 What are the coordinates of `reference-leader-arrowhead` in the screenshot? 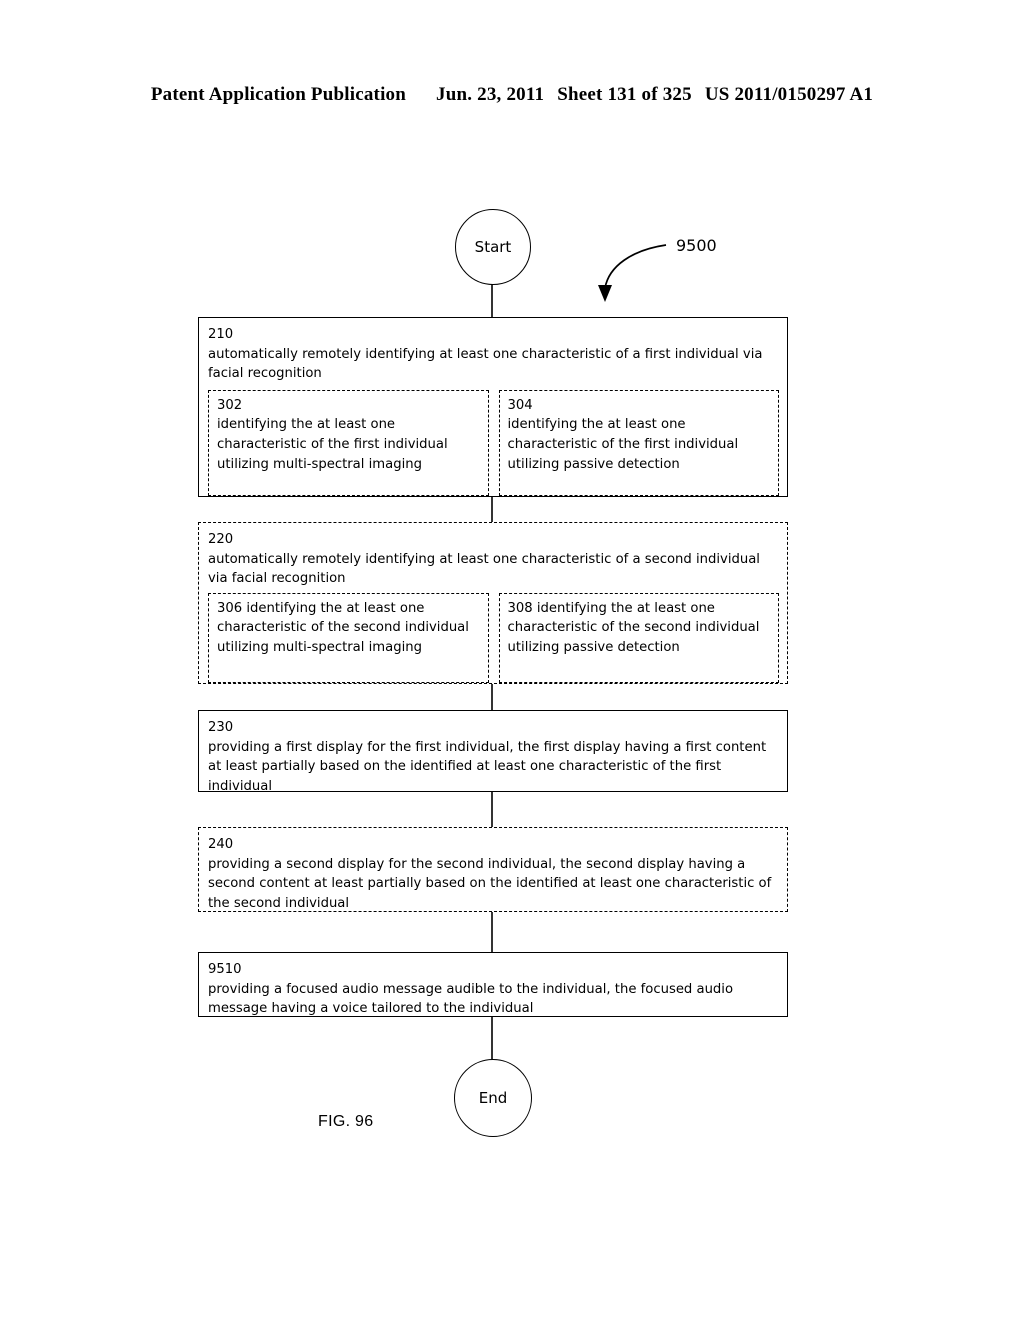 It's located at (605, 293).